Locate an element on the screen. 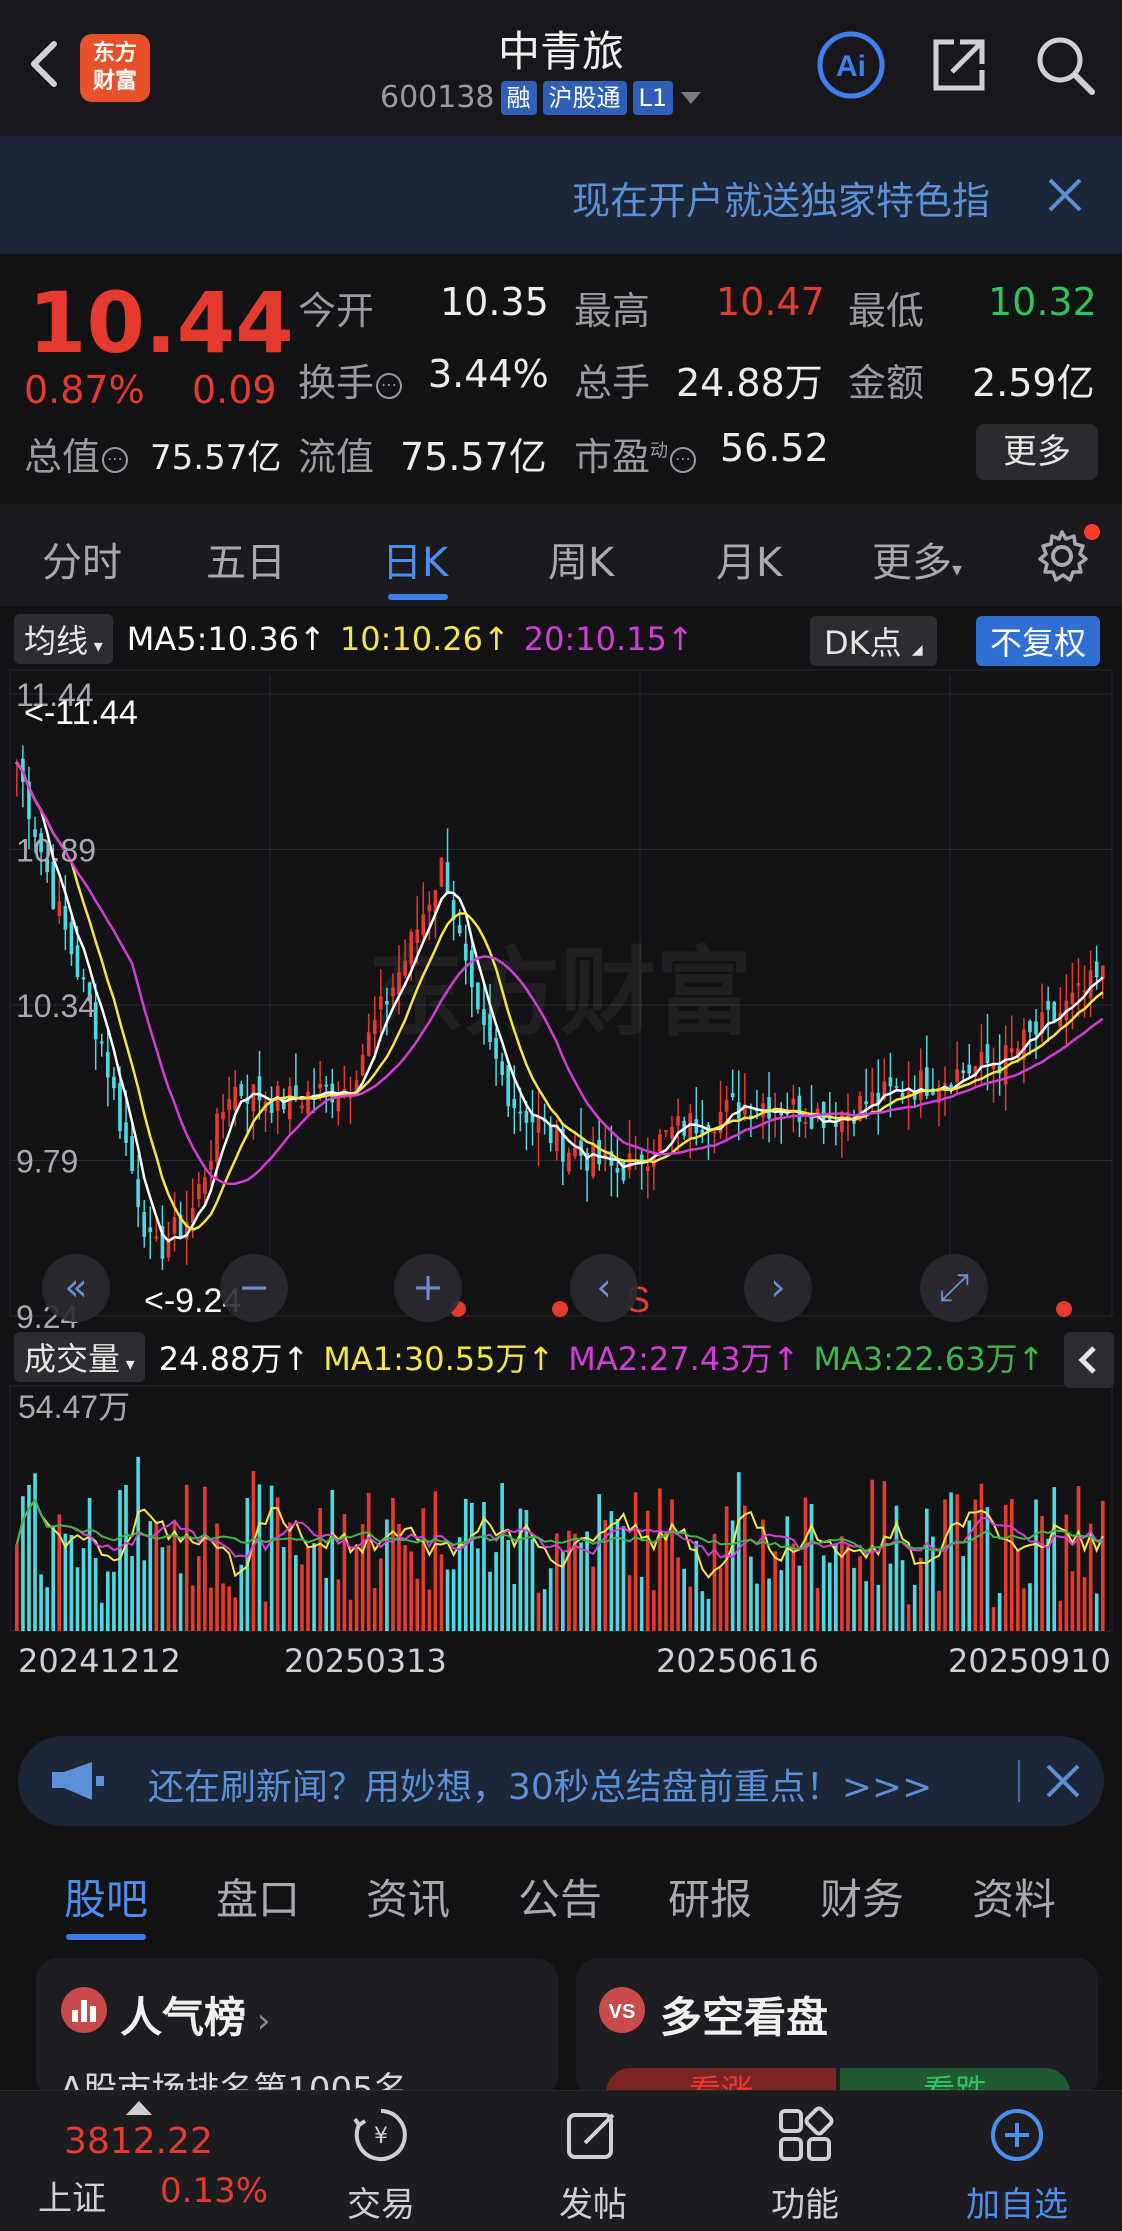 The width and height of the screenshot is (1122, 2231). high-marker: <-11.44 is located at coordinates (81, 713).